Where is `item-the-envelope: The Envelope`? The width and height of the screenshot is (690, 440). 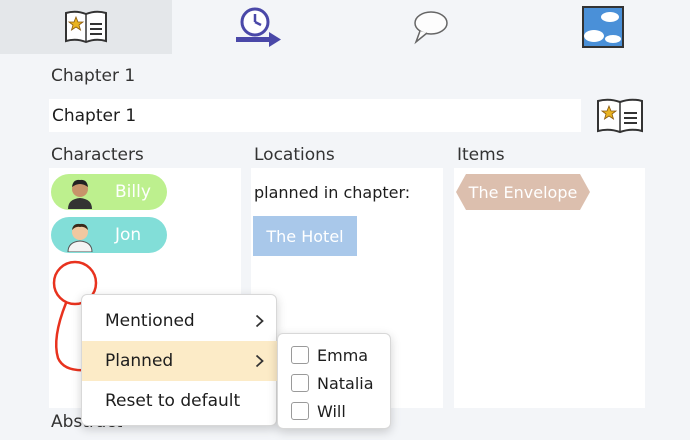 item-the-envelope: The Envelope is located at coordinates (523, 194).